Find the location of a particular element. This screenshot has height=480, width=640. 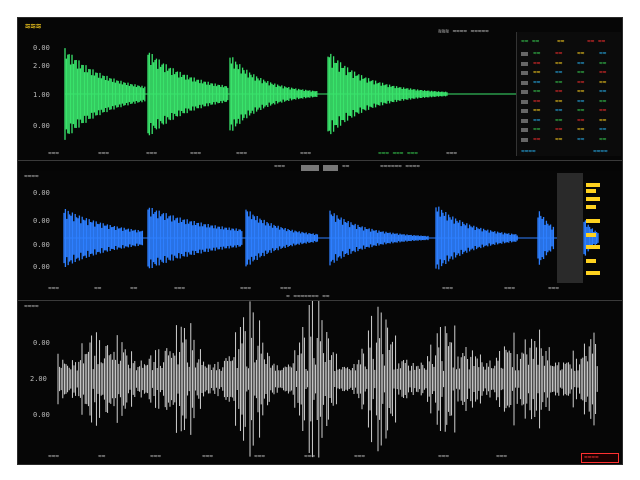

meter-footer-right: ≈≈≈≈ is located at coordinates (600, 151).